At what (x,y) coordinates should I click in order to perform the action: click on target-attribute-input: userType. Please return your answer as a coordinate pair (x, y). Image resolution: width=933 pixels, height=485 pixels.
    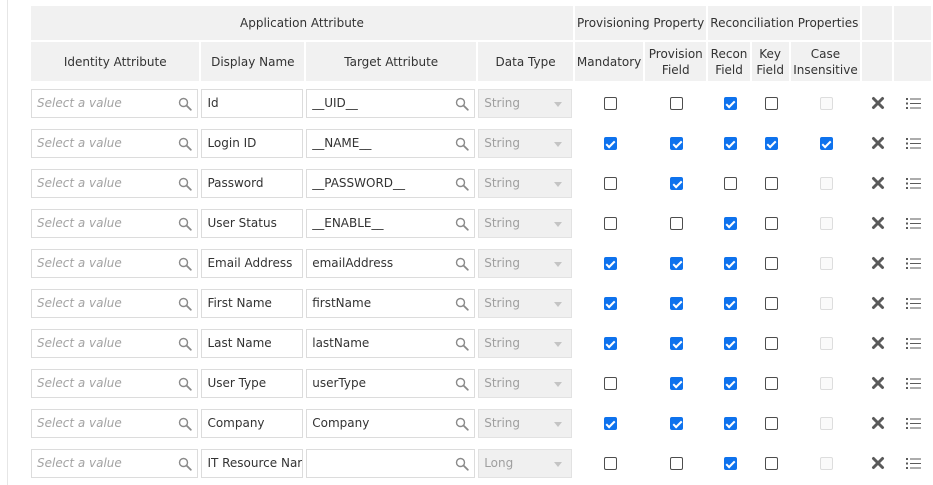
    Looking at the image, I should click on (391, 383).